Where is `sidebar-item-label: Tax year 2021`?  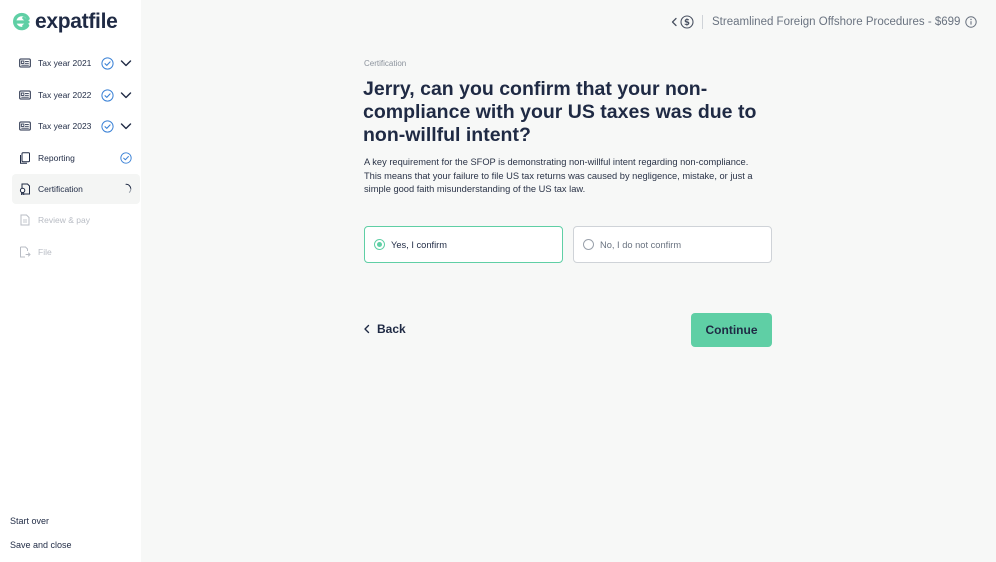
sidebar-item-label: Tax year 2021 is located at coordinates (65, 63).